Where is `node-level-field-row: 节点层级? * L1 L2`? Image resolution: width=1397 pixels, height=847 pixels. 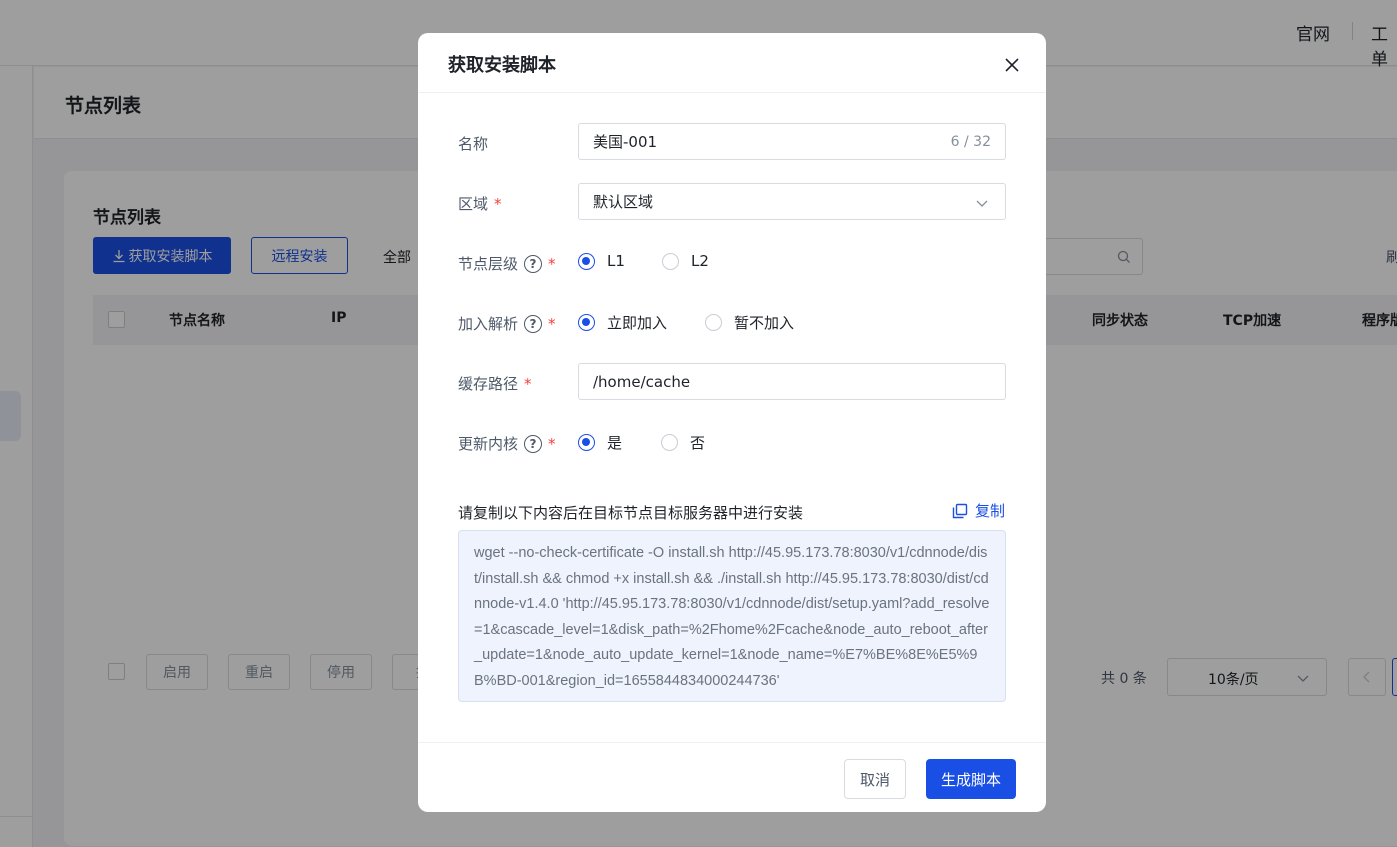 node-level-field-row: 节点层级? * L1 L2 is located at coordinates (732, 262).